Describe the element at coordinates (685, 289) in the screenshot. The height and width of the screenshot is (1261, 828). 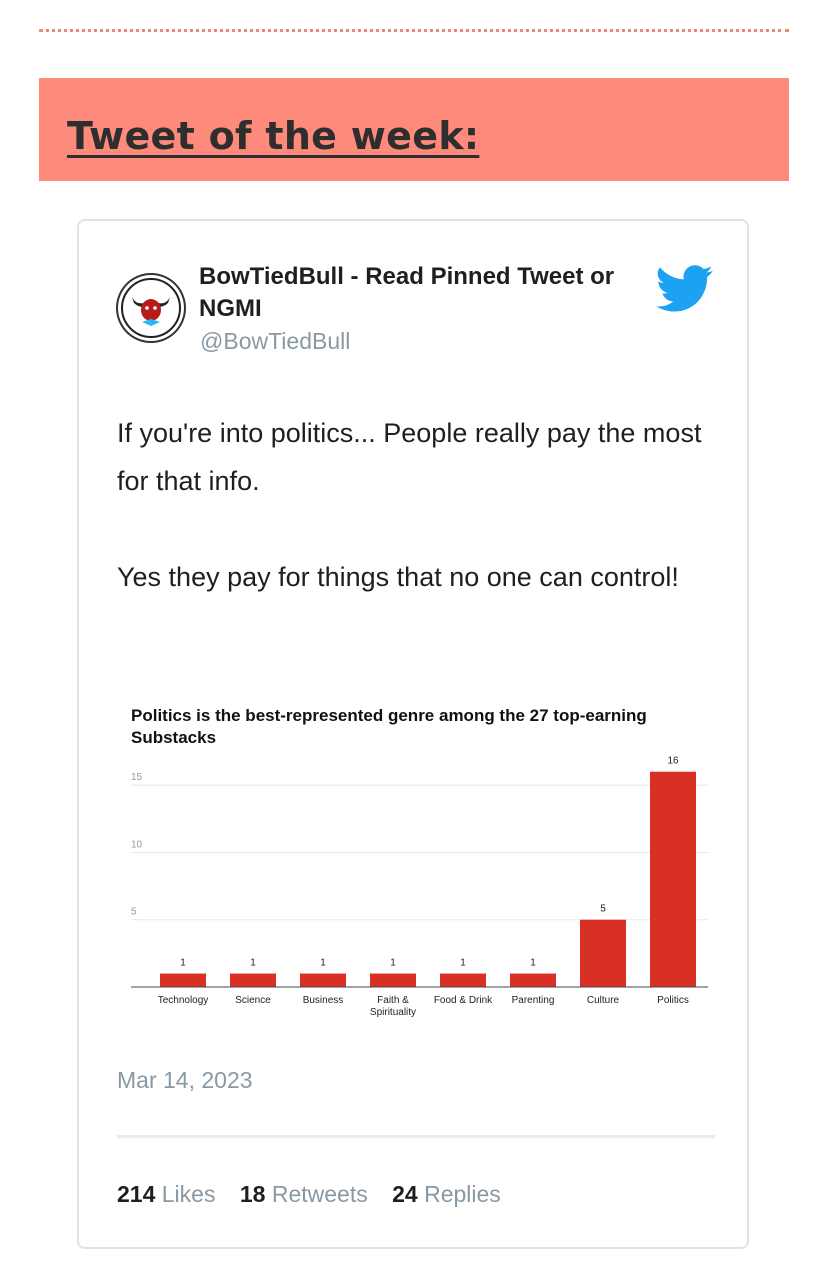
I see `twitter-bird-icon` at that location.